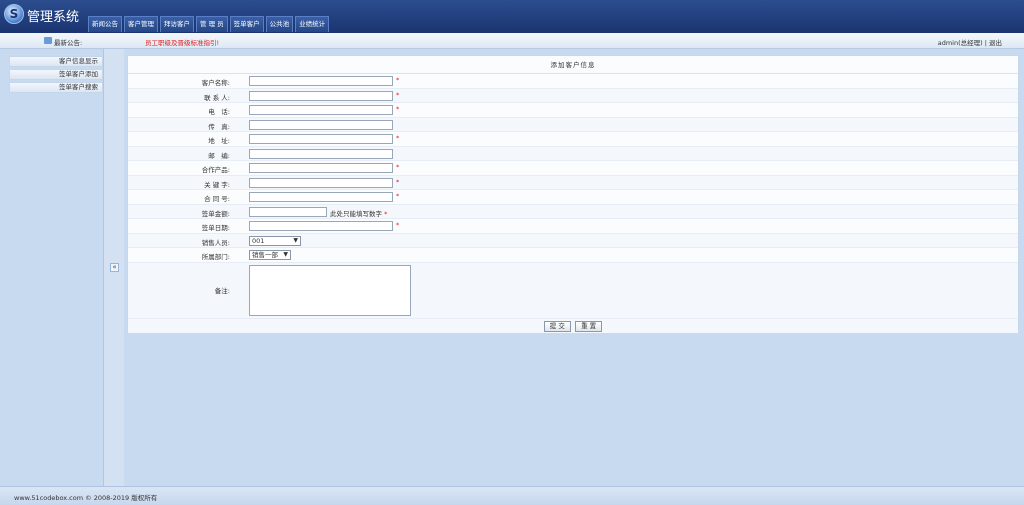  Describe the element at coordinates (270, 255) in the screenshot. I see `department-select: 销售一部 ▼` at that location.